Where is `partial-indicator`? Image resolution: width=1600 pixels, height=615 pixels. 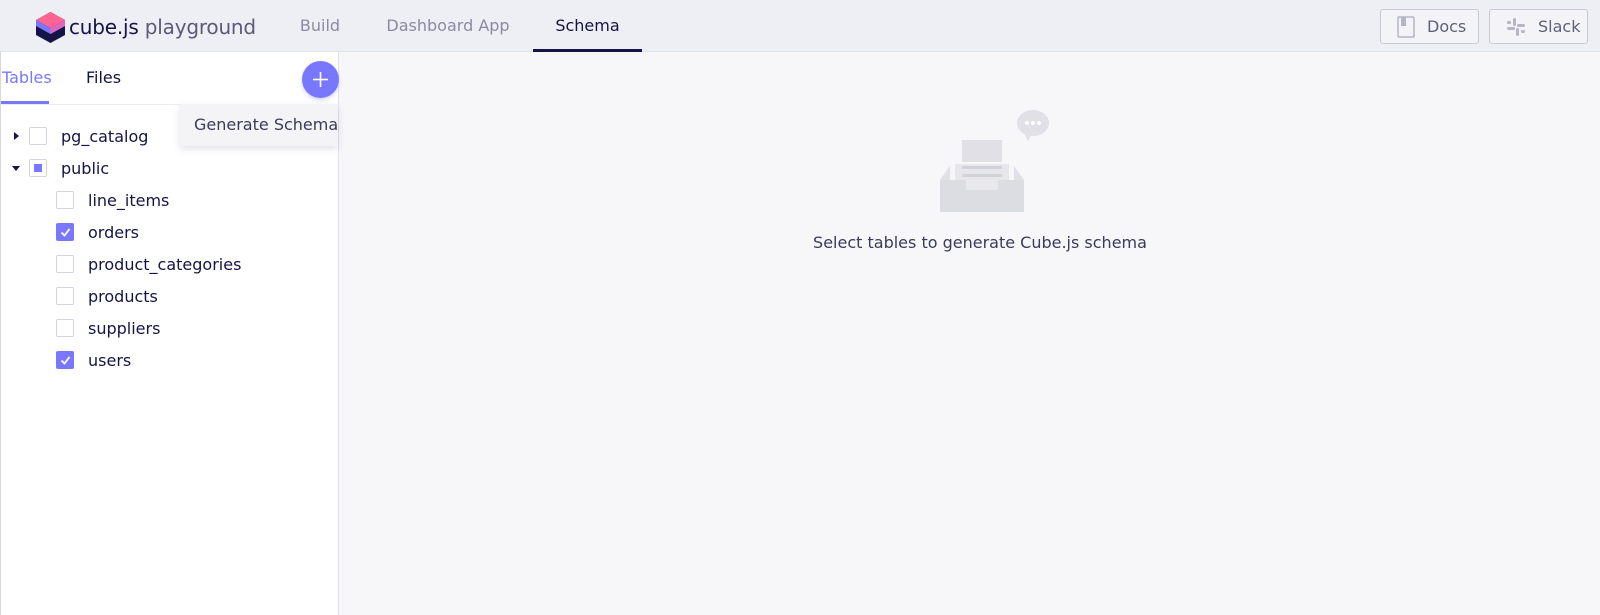
partial-indicator is located at coordinates (38, 168).